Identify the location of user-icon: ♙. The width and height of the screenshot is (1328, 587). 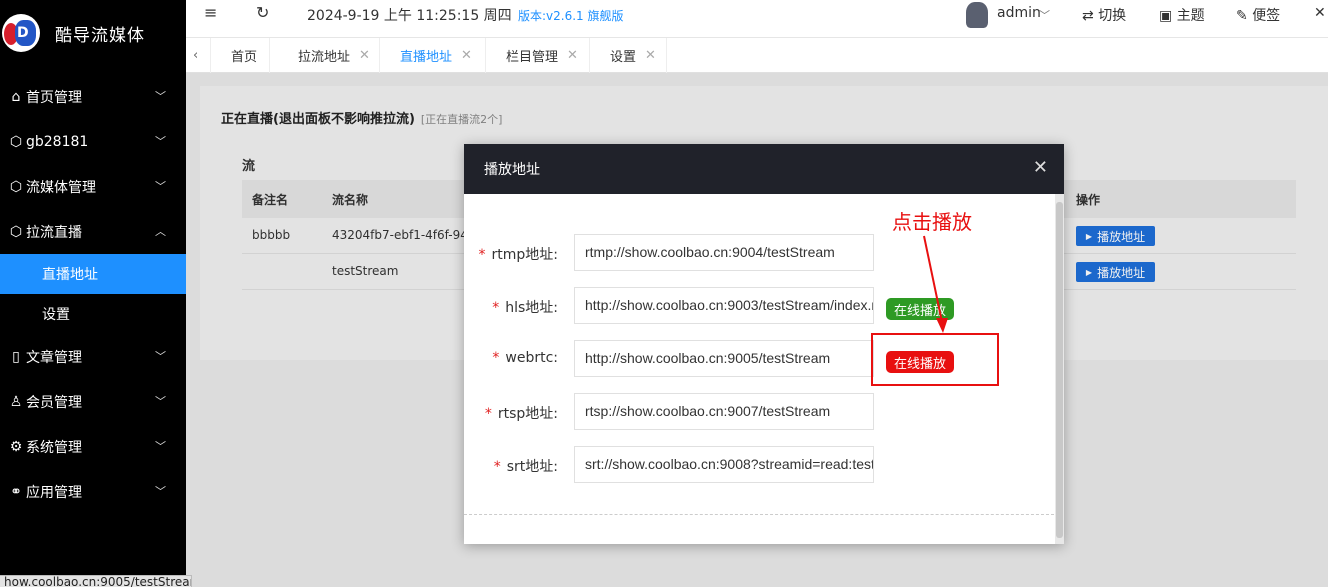
(16, 402).